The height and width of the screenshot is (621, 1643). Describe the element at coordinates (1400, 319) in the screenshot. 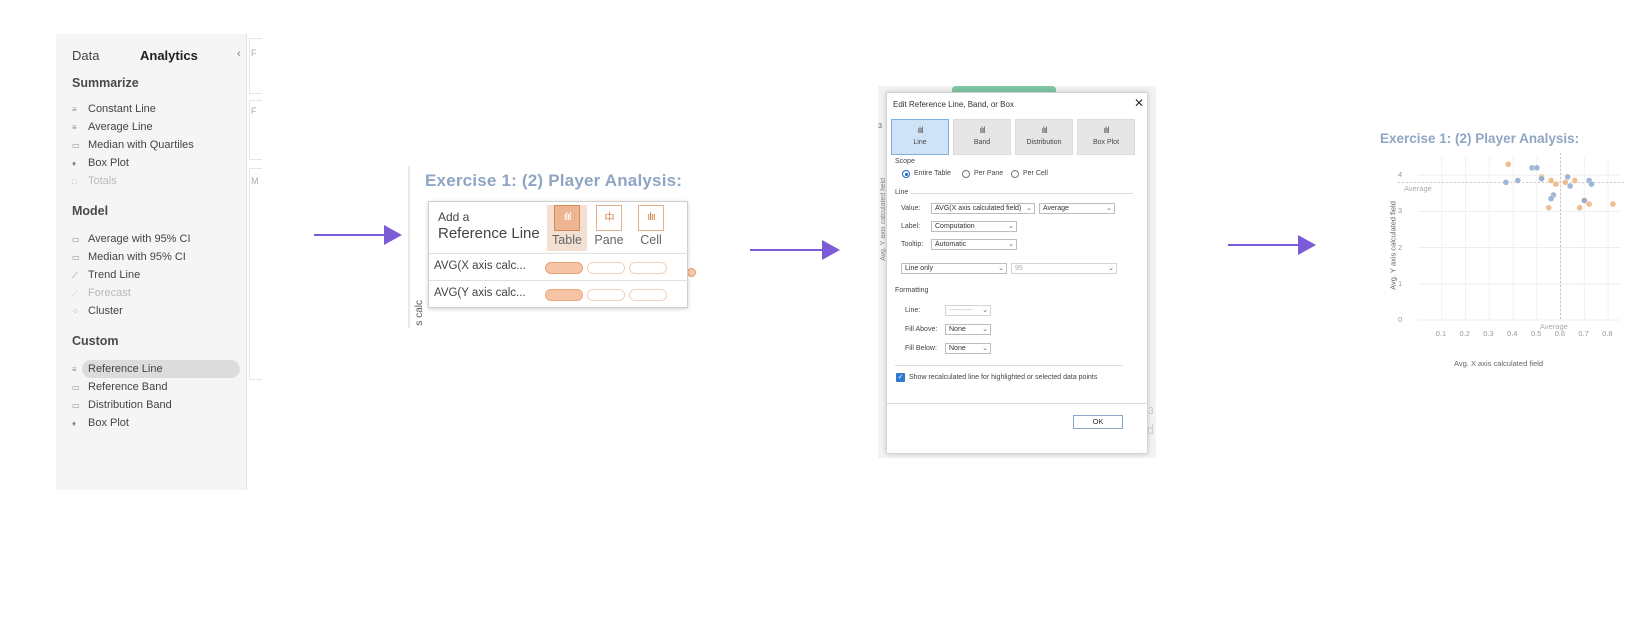

I see `y-tick-label: 0` at that location.